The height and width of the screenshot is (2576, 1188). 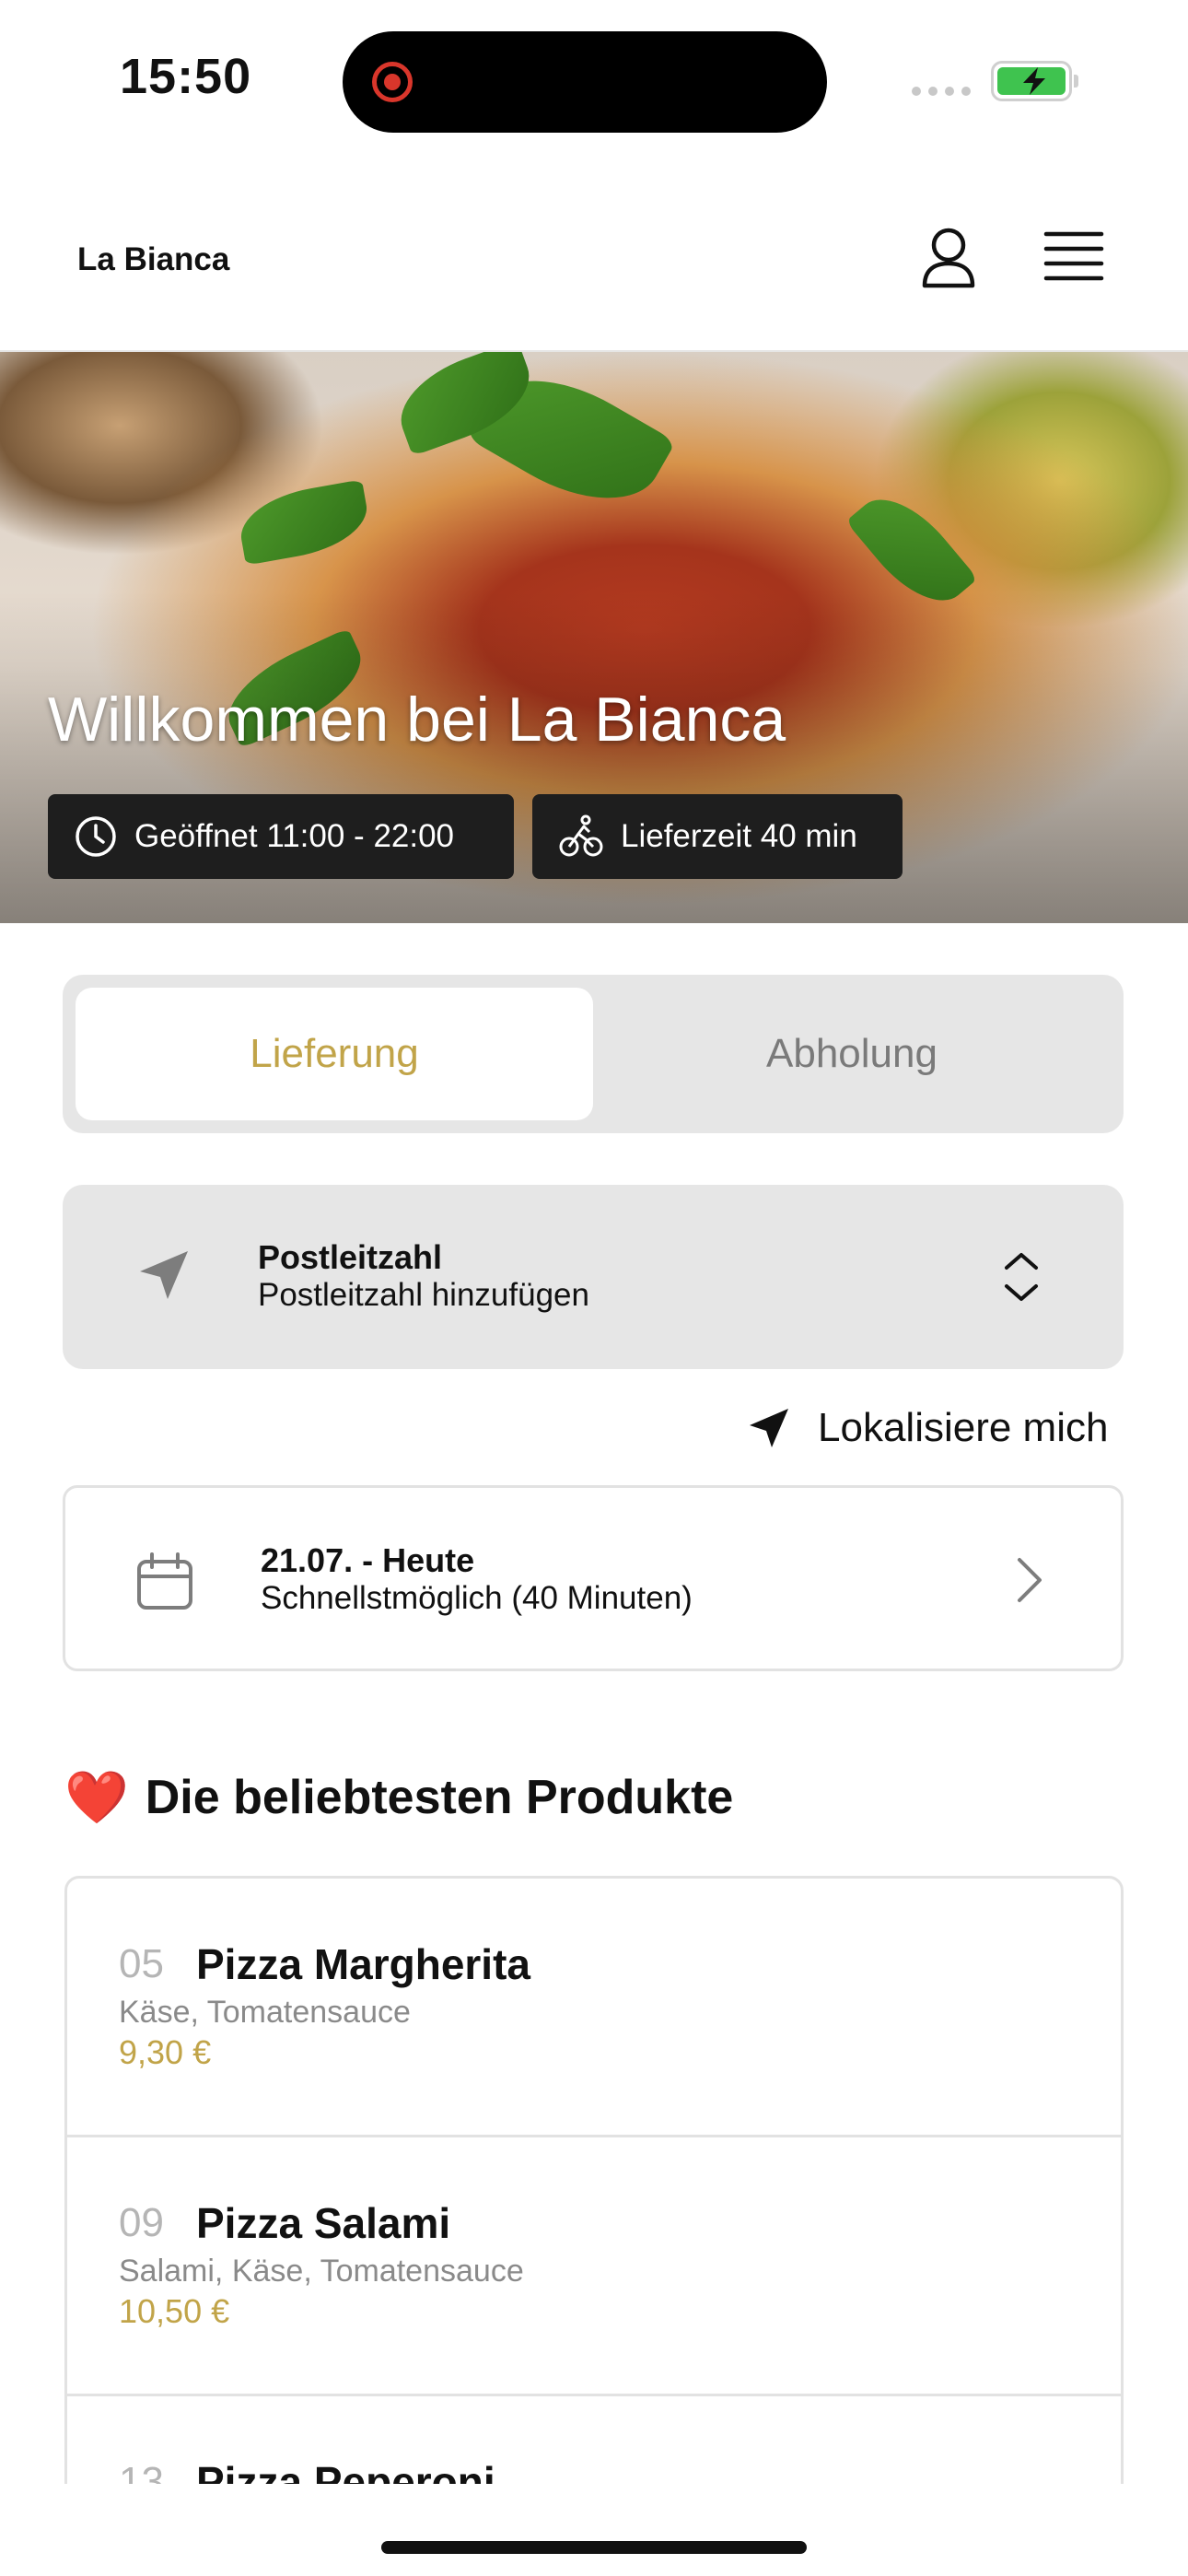 I want to click on status-time: 15:50, so click(x=186, y=76).